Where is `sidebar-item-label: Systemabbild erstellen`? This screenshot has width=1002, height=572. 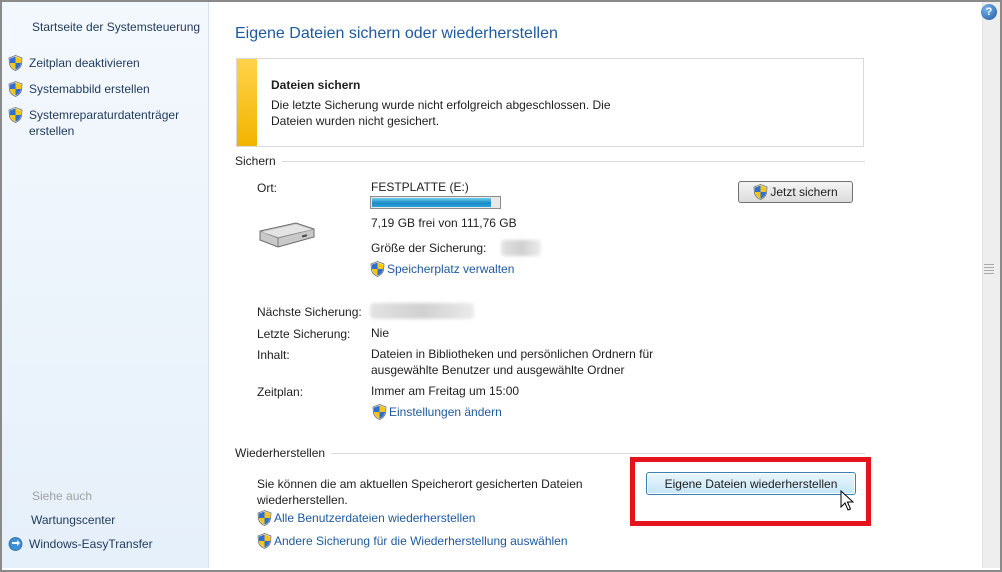 sidebar-item-label: Systemabbild erstellen is located at coordinates (89, 89).